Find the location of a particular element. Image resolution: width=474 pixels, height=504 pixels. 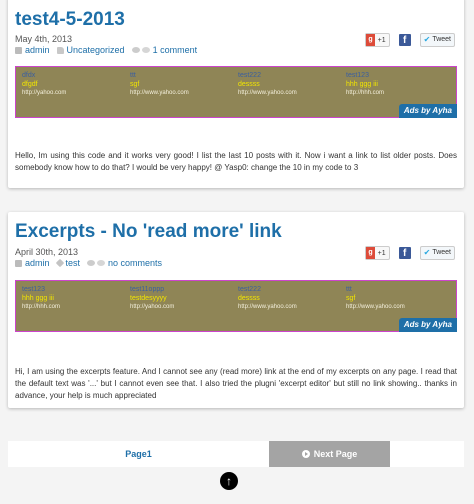

next-page-label: Next Page is located at coordinates (335, 454).